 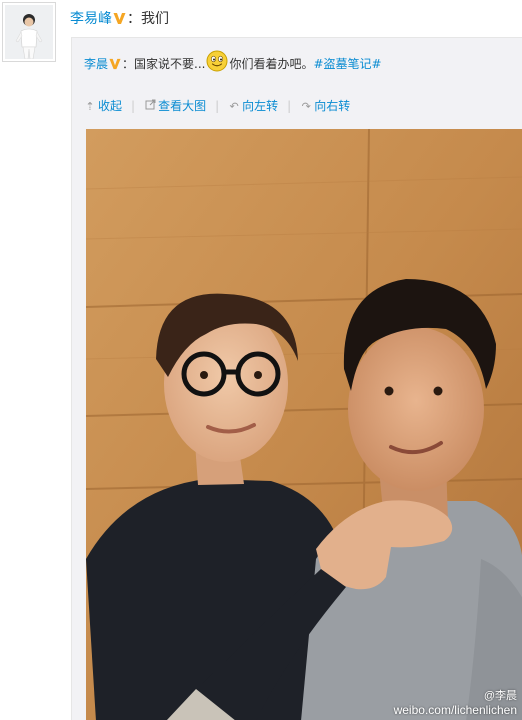 What do you see at coordinates (332, 106) in the screenshot?
I see `rotate-right-label: 向右转` at bounding box center [332, 106].